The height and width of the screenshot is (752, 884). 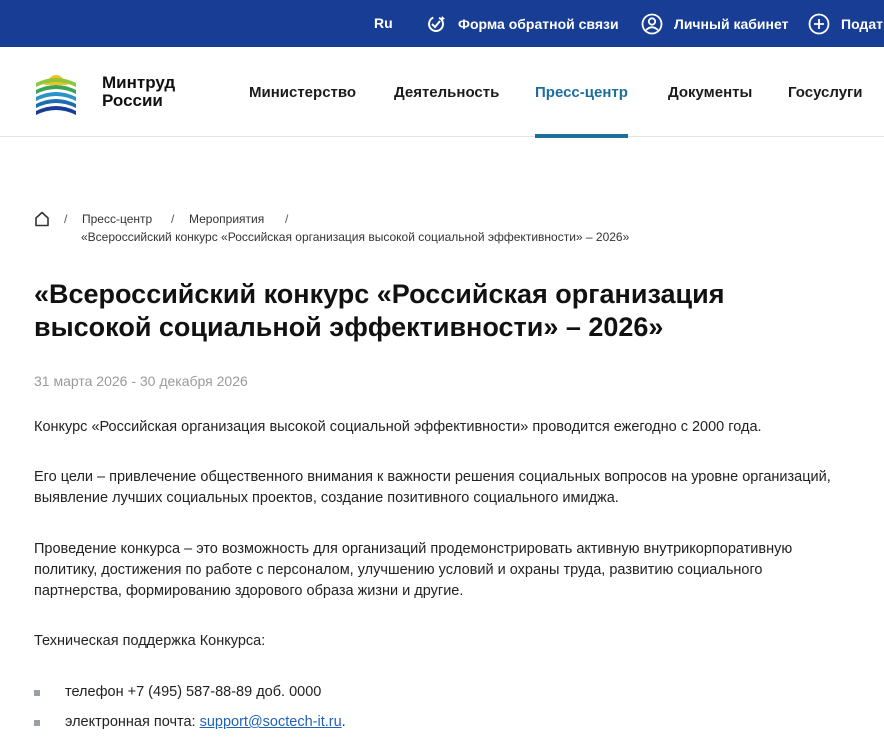 What do you see at coordinates (117, 219) in the screenshot?
I see `breadcrumb-press-center: Пресс-центр` at bounding box center [117, 219].